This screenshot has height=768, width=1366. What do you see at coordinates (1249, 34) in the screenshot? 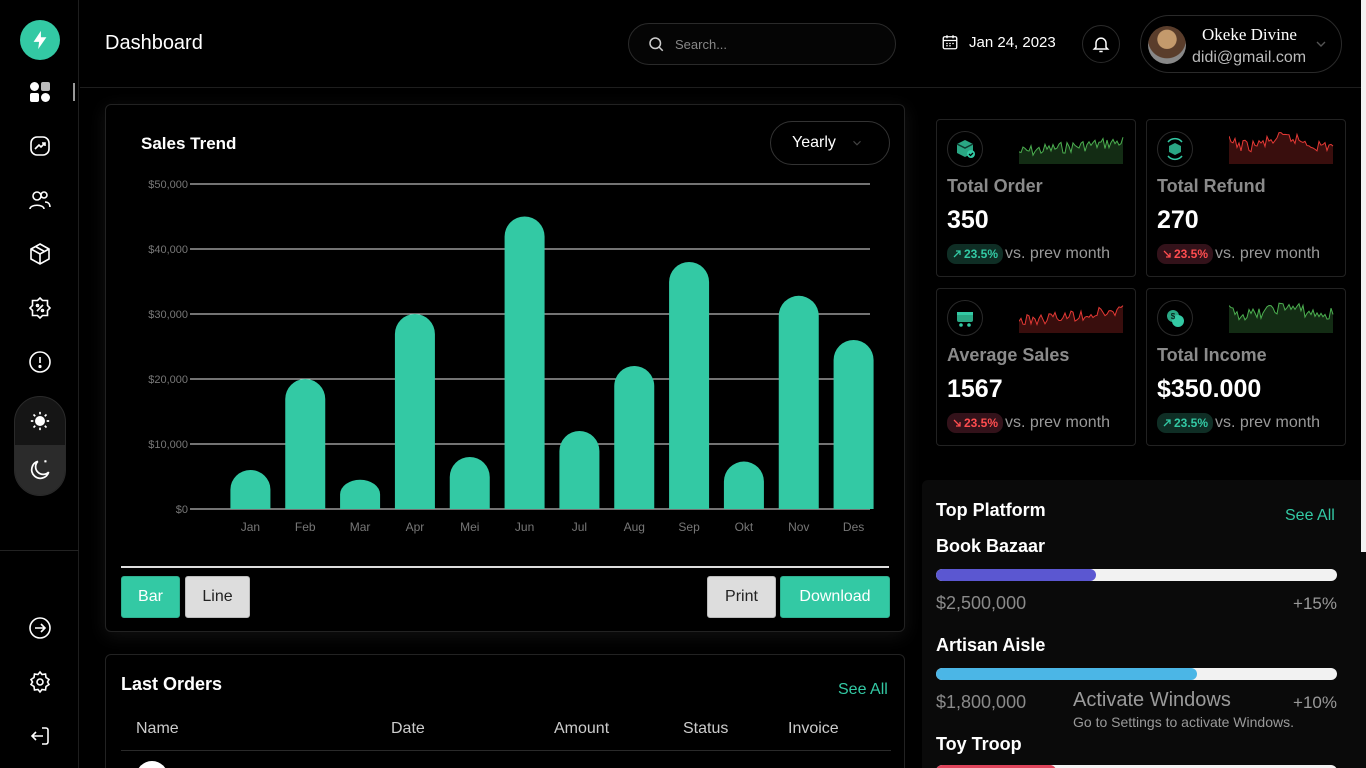
I see `user-name: Okeke Divine` at bounding box center [1249, 34].